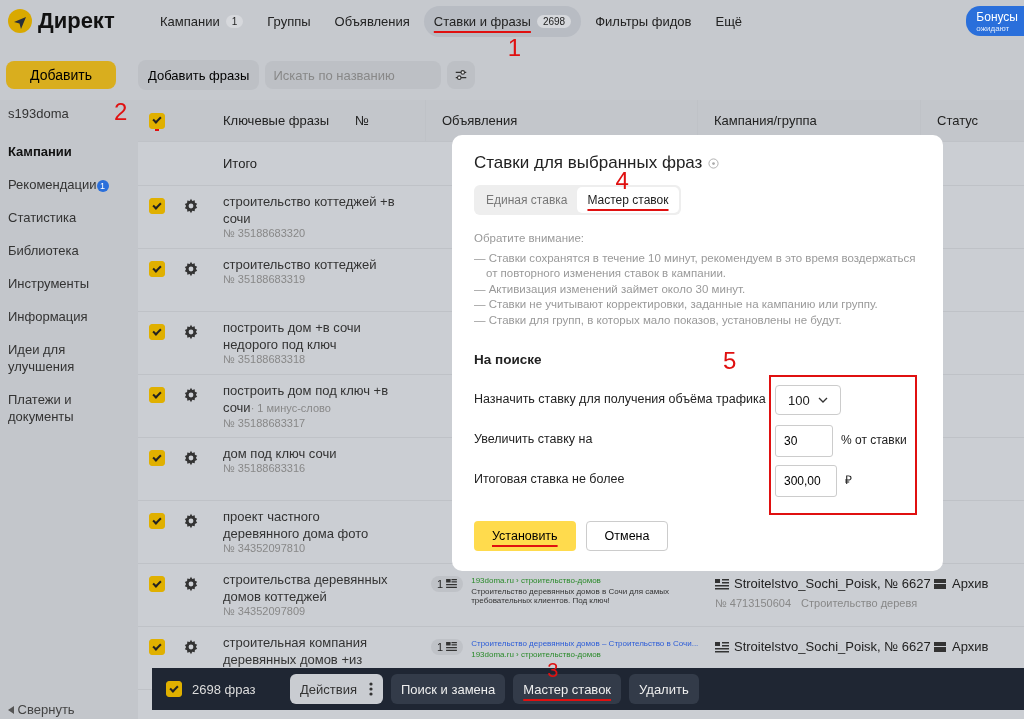  What do you see at coordinates (480, 120) in the screenshot?
I see `column-header: Объявления` at bounding box center [480, 120].